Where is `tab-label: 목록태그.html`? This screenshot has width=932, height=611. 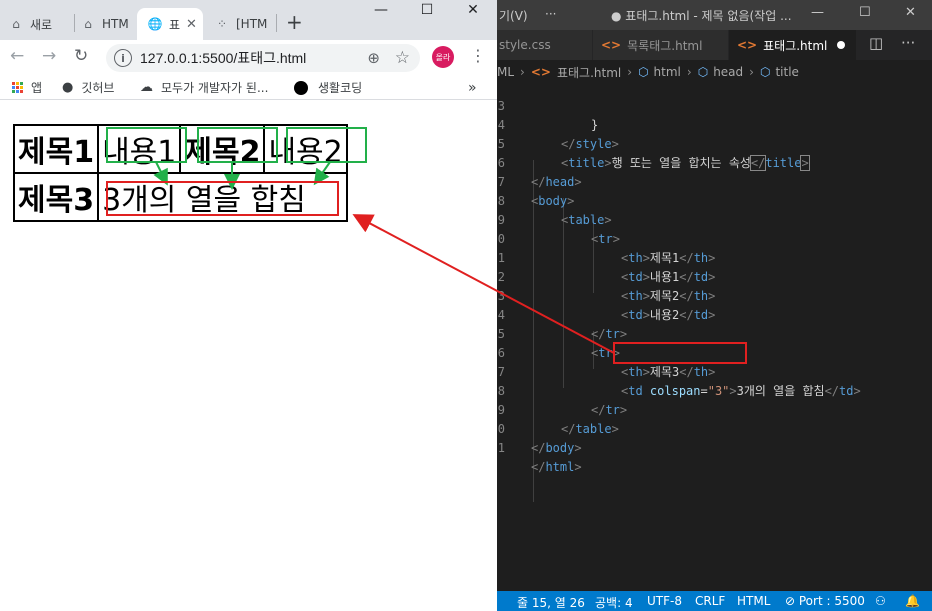
tab-label: 목록태그.html is located at coordinates (665, 45).